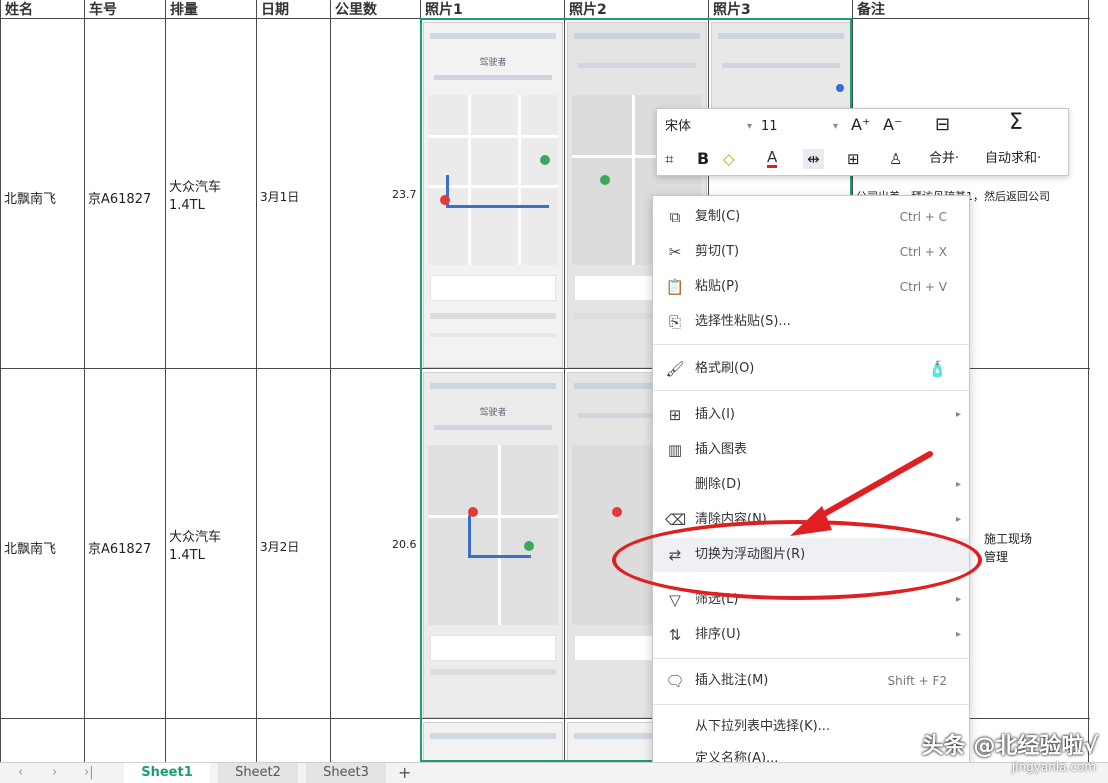  Describe the element at coordinates (586, 10) in the screenshot. I see `header-photo2: 照片2` at that location.